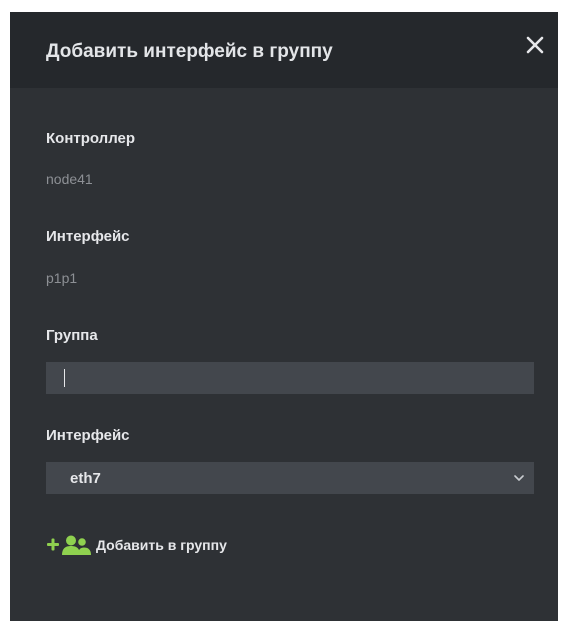 The height and width of the screenshot is (626, 570). Describe the element at coordinates (64, 378) in the screenshot. I see `text-caret` at that location.